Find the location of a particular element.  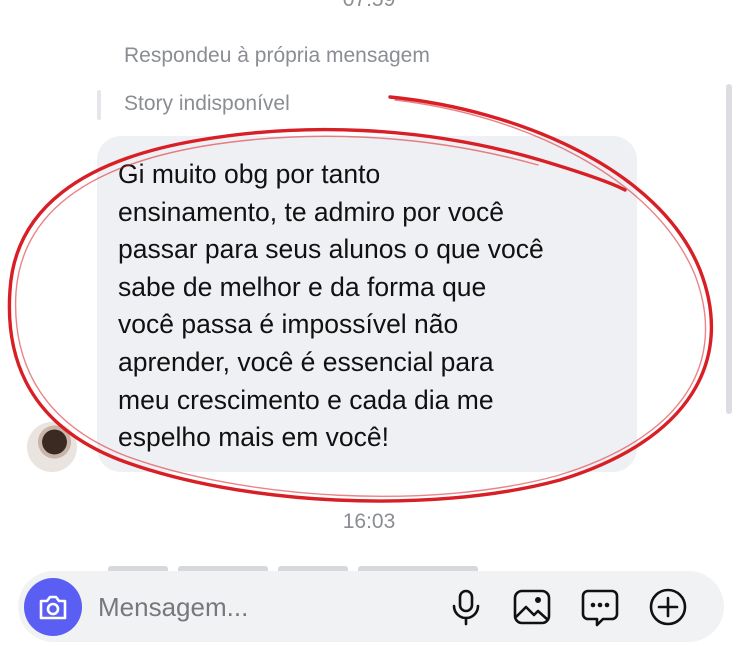

avatar is located at coordinates (52, 447).